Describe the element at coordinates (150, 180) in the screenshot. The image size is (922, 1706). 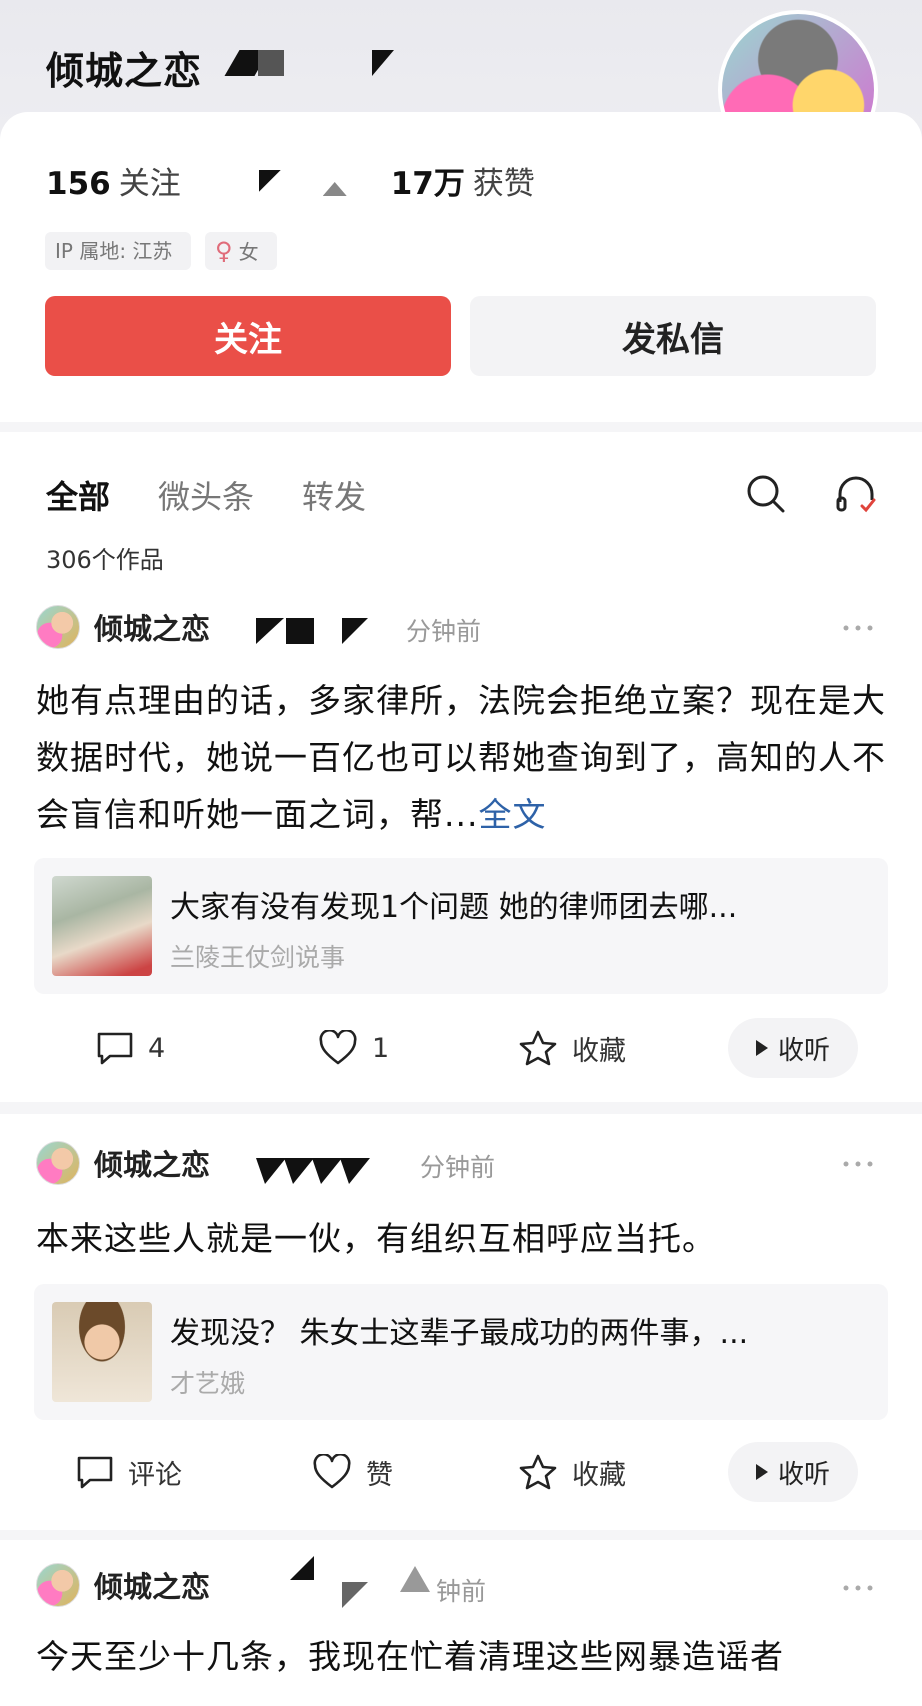
I see `following-label: 关注` at that location.